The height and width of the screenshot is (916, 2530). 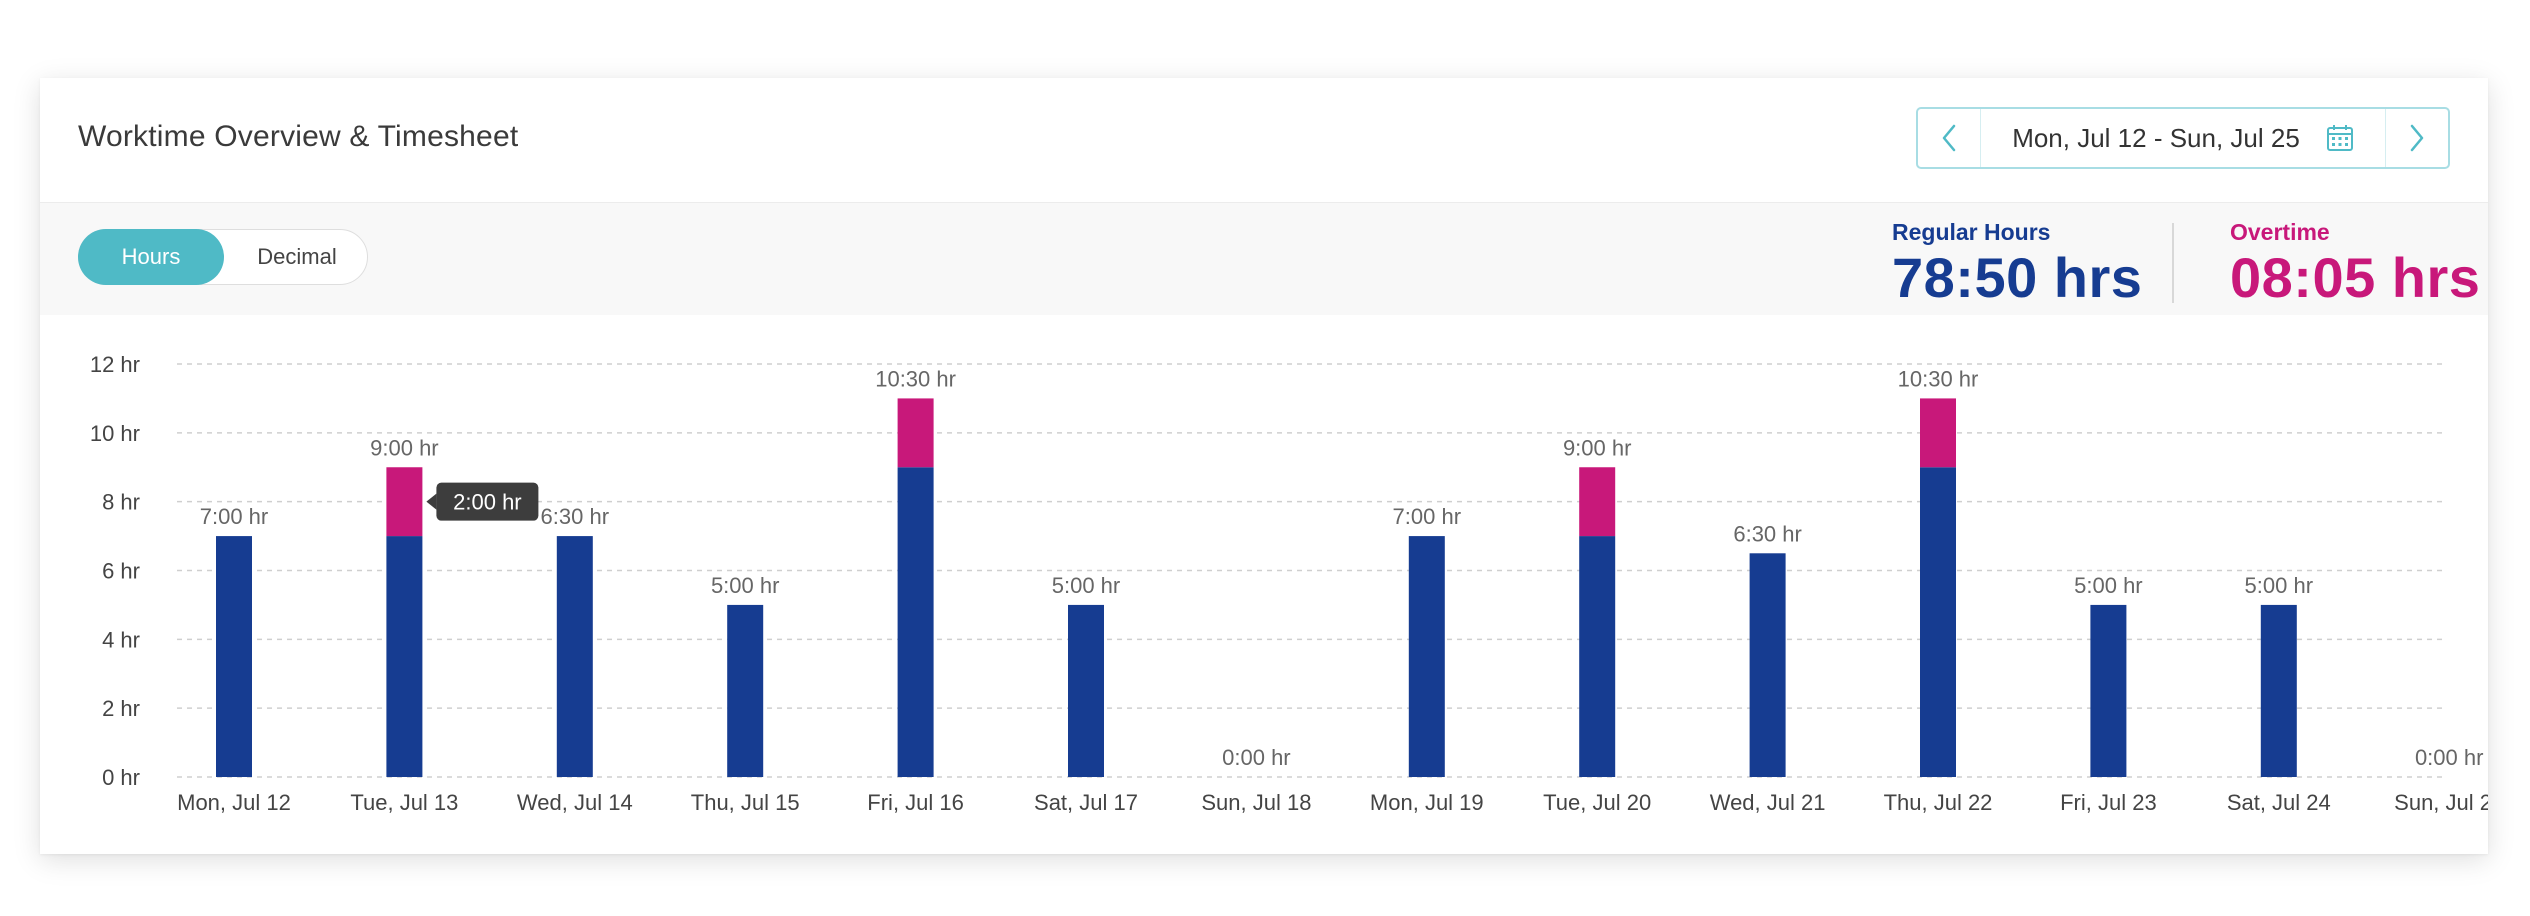 I want to click on x-tick-label: Fri, Jul 23, so click(x=2108, y=802).